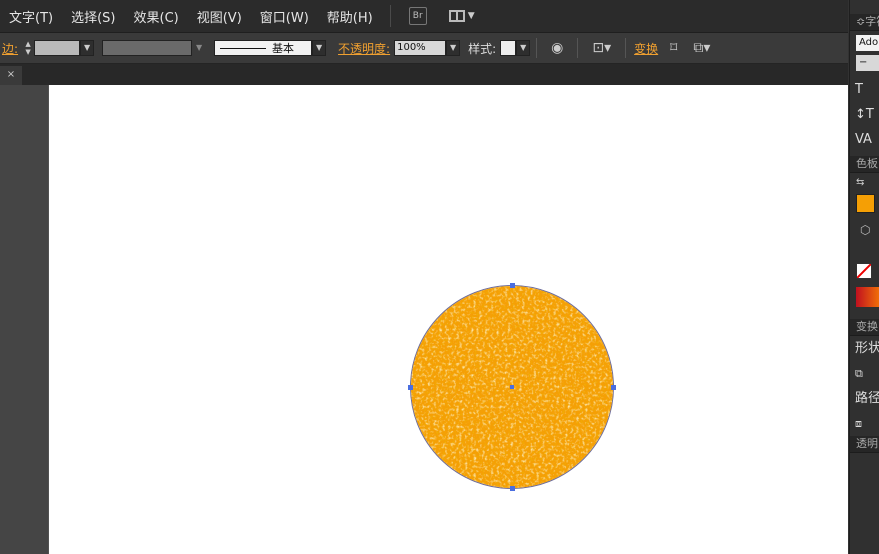 Image resolution: width=879 pixels, height=554 pixels. Describe the element at coordinates (199, 48) in the screenshot. I see `stroke-dropdown-icon: ▼` at that location.